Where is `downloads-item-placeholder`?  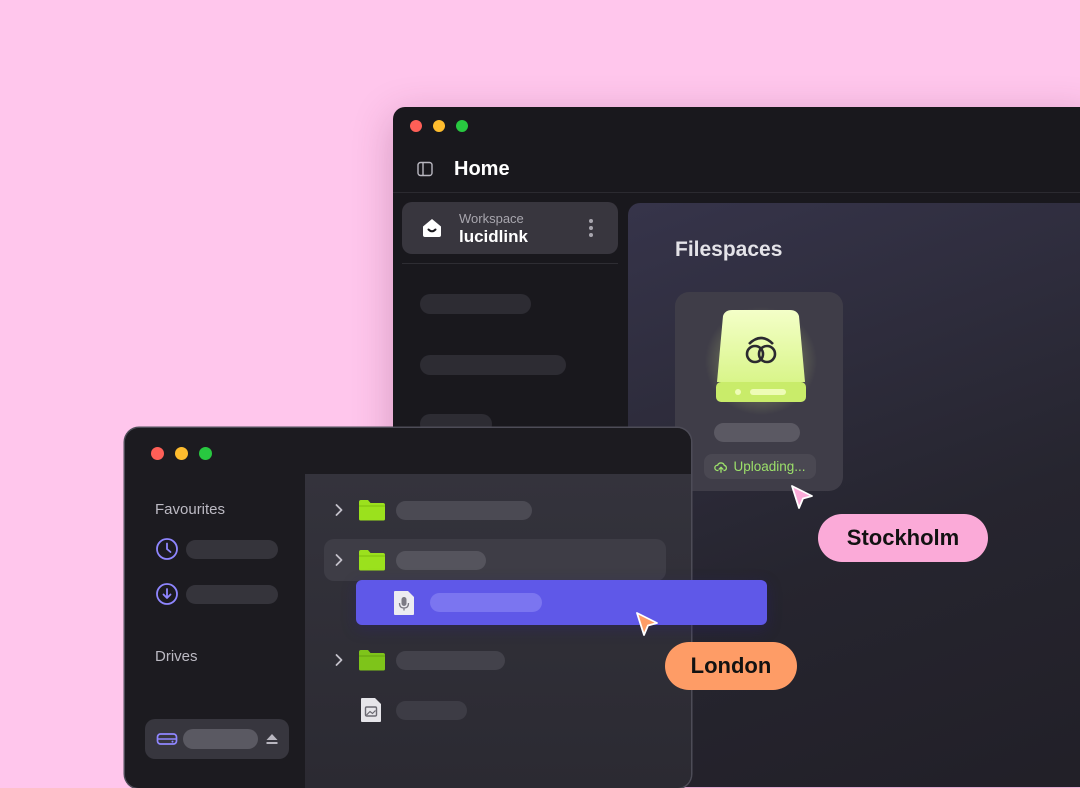
downloads-item-placeholder is located at coordinates (232, 594).